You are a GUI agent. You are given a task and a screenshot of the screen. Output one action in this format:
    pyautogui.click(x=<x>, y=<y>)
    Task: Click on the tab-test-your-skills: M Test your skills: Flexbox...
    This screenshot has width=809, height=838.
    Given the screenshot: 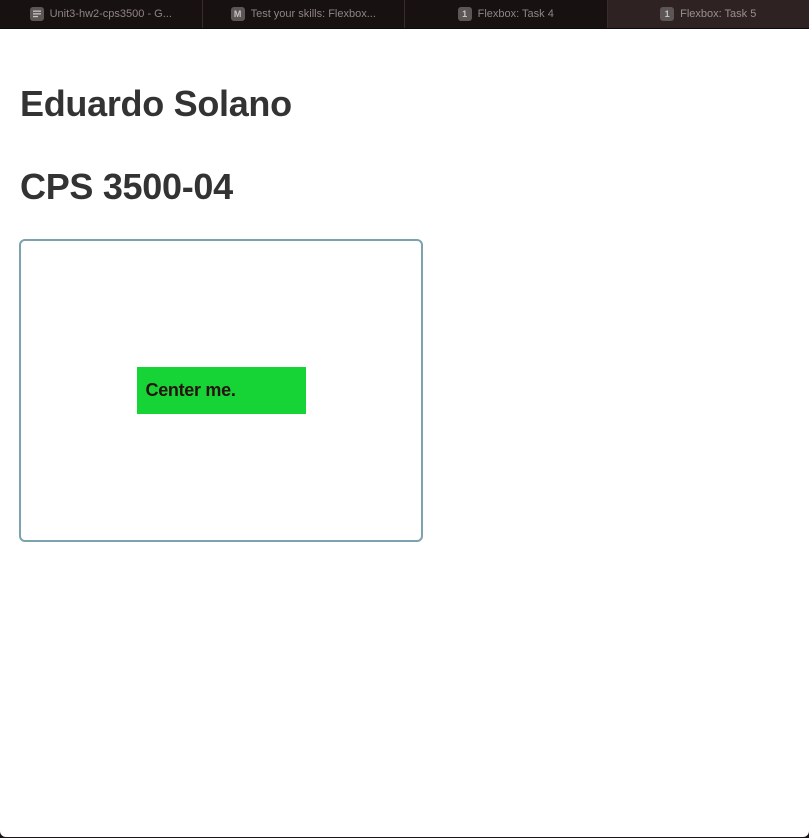 What is the action you would take?
    pyautogui.click(x=304, y=14)
    